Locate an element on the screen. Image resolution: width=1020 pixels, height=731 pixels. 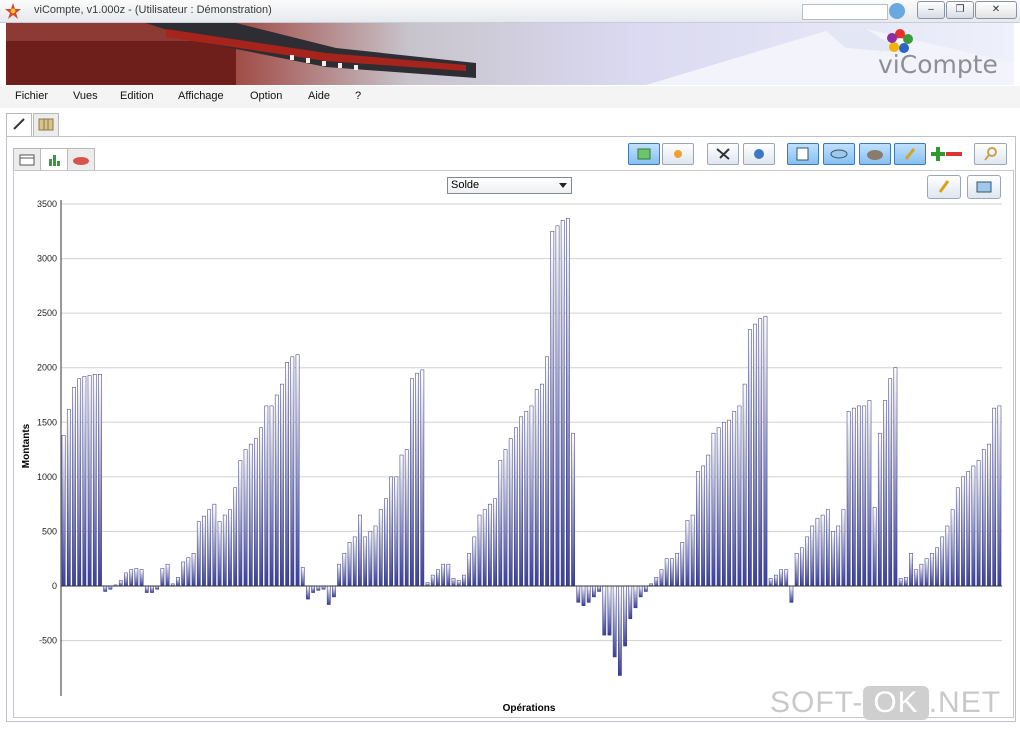
sparkle-icon is located at coordinates (678, 154).